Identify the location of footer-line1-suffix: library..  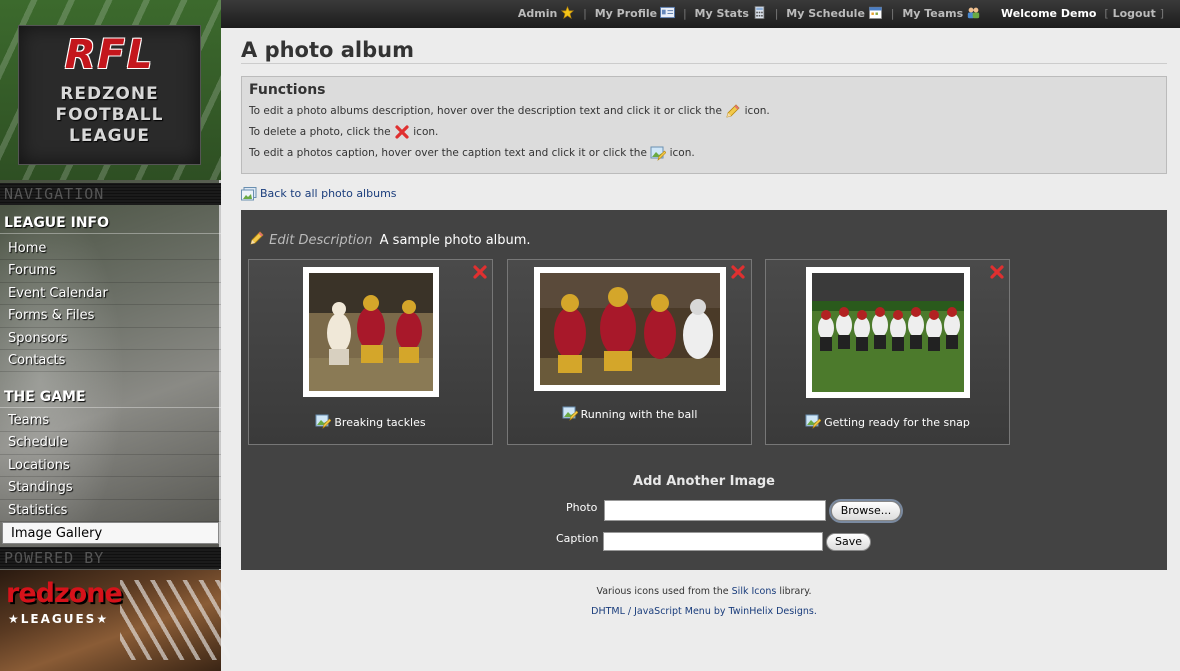
(795, 591).